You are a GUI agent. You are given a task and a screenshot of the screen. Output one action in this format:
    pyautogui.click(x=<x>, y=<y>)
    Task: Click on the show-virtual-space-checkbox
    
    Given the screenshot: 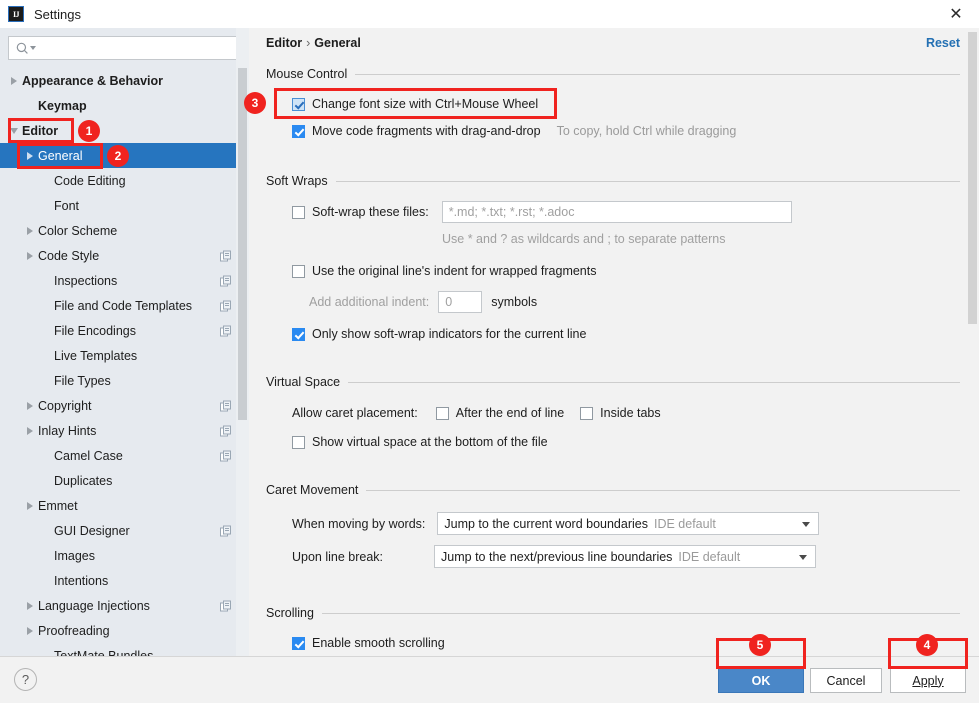 What is the action you would take?
    pyautogui.click(x=298, y=442)
    